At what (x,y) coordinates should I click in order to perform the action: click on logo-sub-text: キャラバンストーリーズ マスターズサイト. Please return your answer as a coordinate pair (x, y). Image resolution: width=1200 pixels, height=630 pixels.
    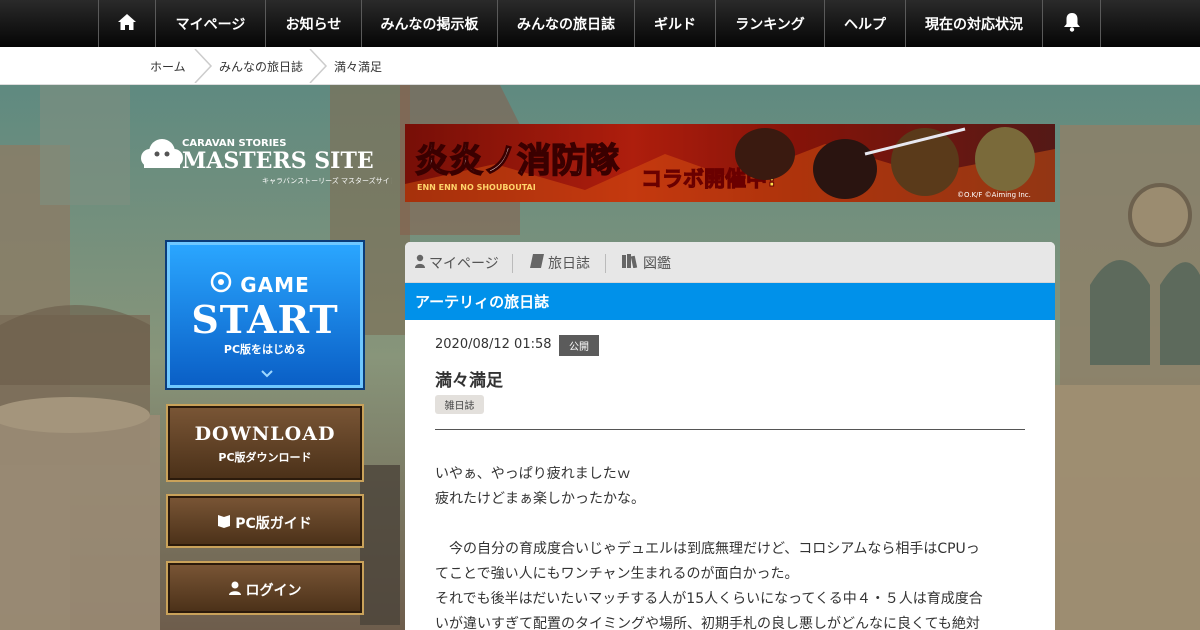
    Looking at the image, I should click on (327, 180).